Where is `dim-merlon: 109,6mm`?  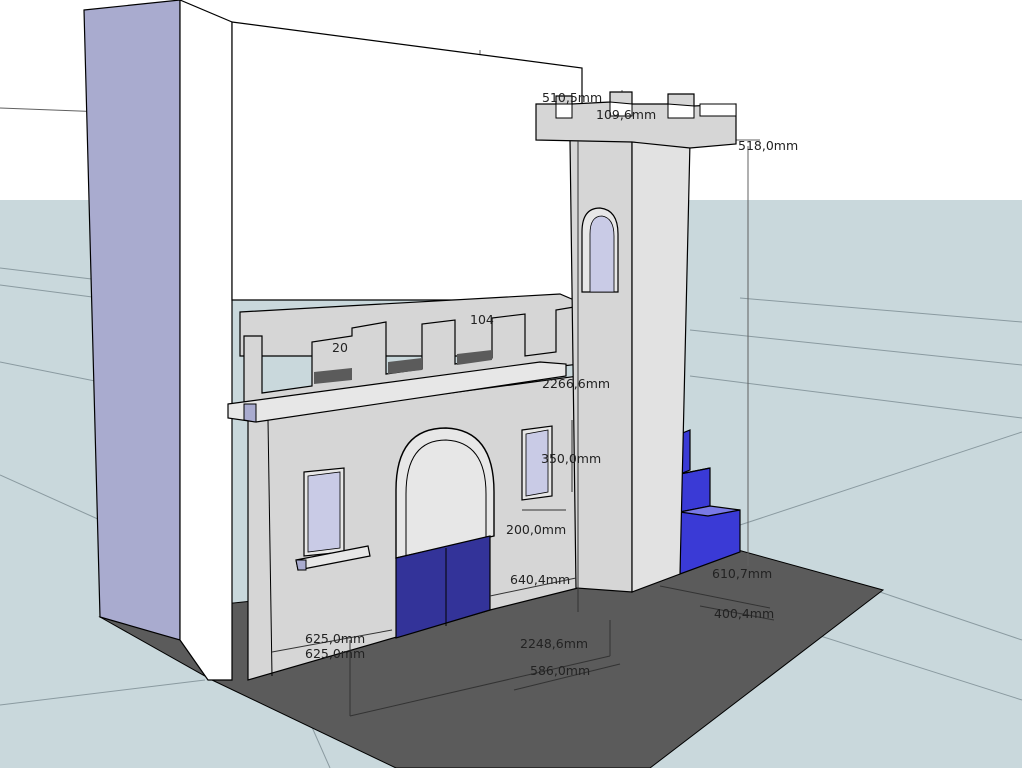 dim-merlon: 109,6mm is located at coordinates (626, 114).